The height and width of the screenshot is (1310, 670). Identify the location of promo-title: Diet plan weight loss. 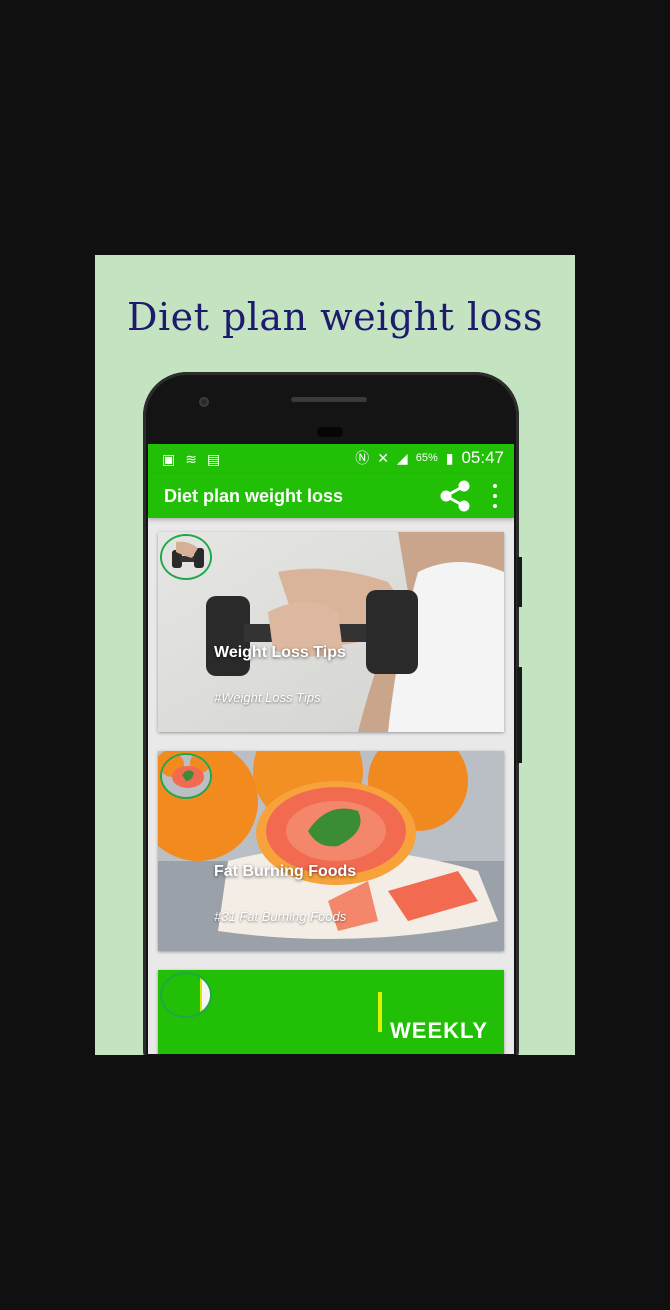
(335, 317).